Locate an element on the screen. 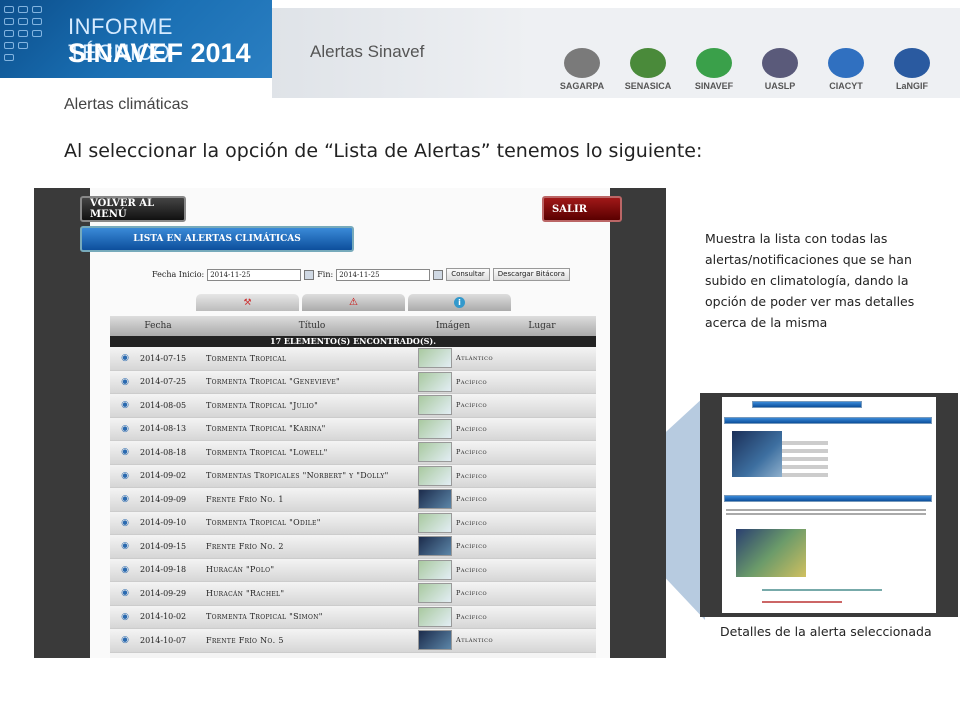 This screenshot has width=960, height=720. fin-input: 2014-11-25 is located at coordinates (383, 274).